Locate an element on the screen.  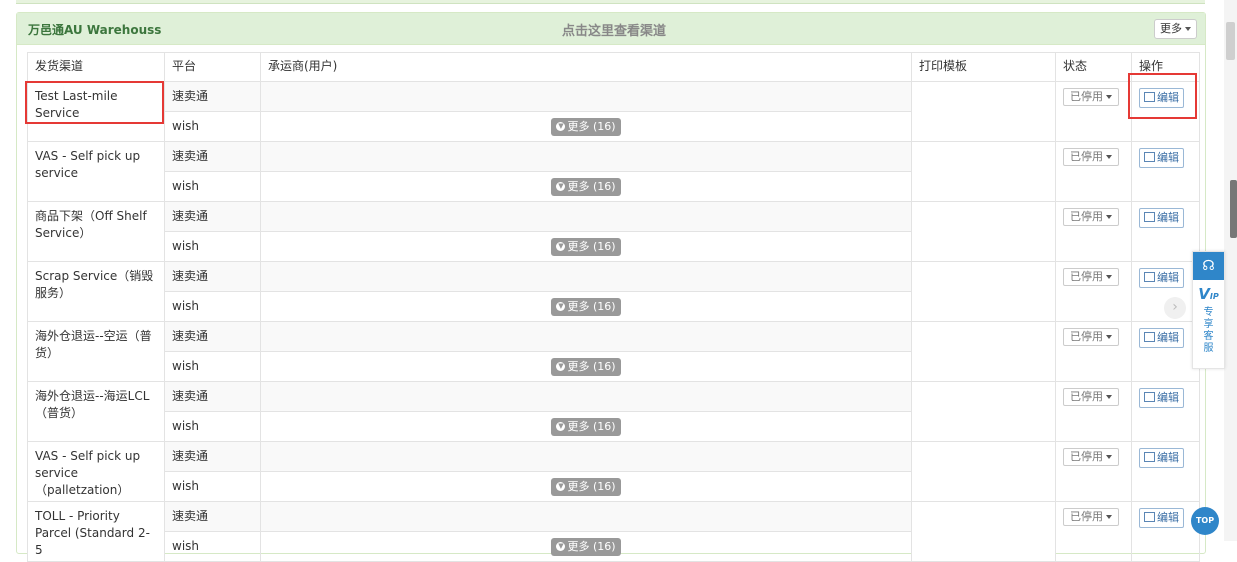
side-scroll-handle is located at coordinates (1233, 209).